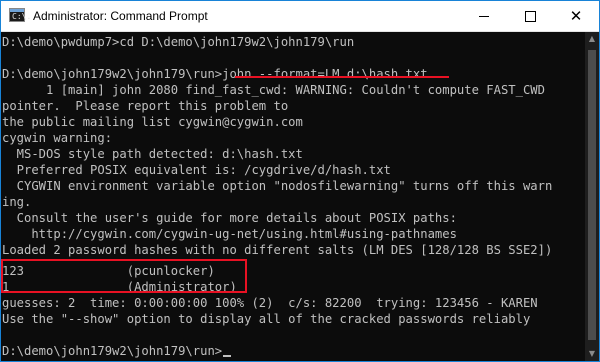  Describe the element at coordinates (592, 39) in the screenshot. I see `scroll-up-arrow-icon: ▲` at that location.